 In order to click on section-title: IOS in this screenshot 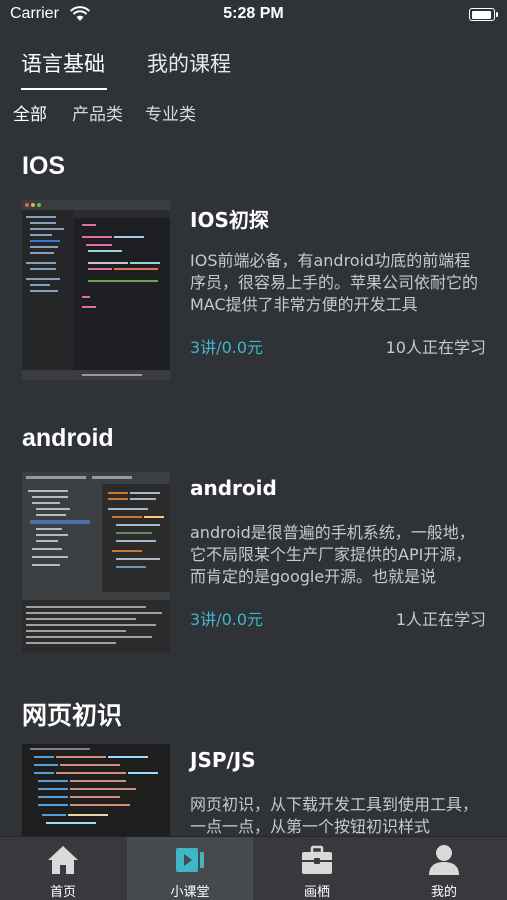, I will do `click(44, 166)`.